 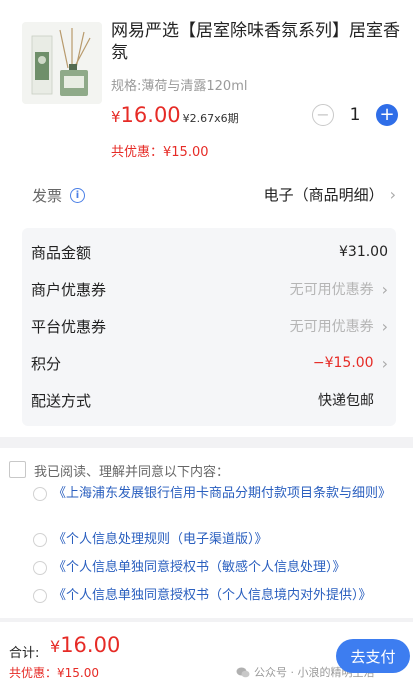 I want to click on summary-label: 商户优惠券, so click(x=69, y=289).